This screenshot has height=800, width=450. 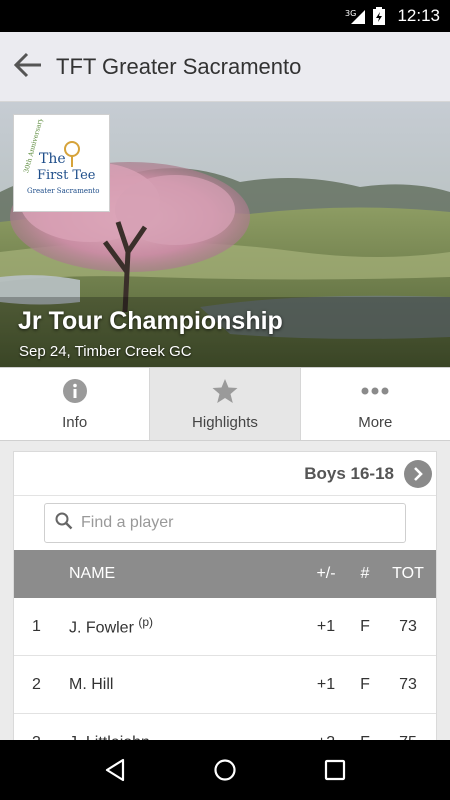 I want to click on chevron-right-icon, so click(x=418, y=473).